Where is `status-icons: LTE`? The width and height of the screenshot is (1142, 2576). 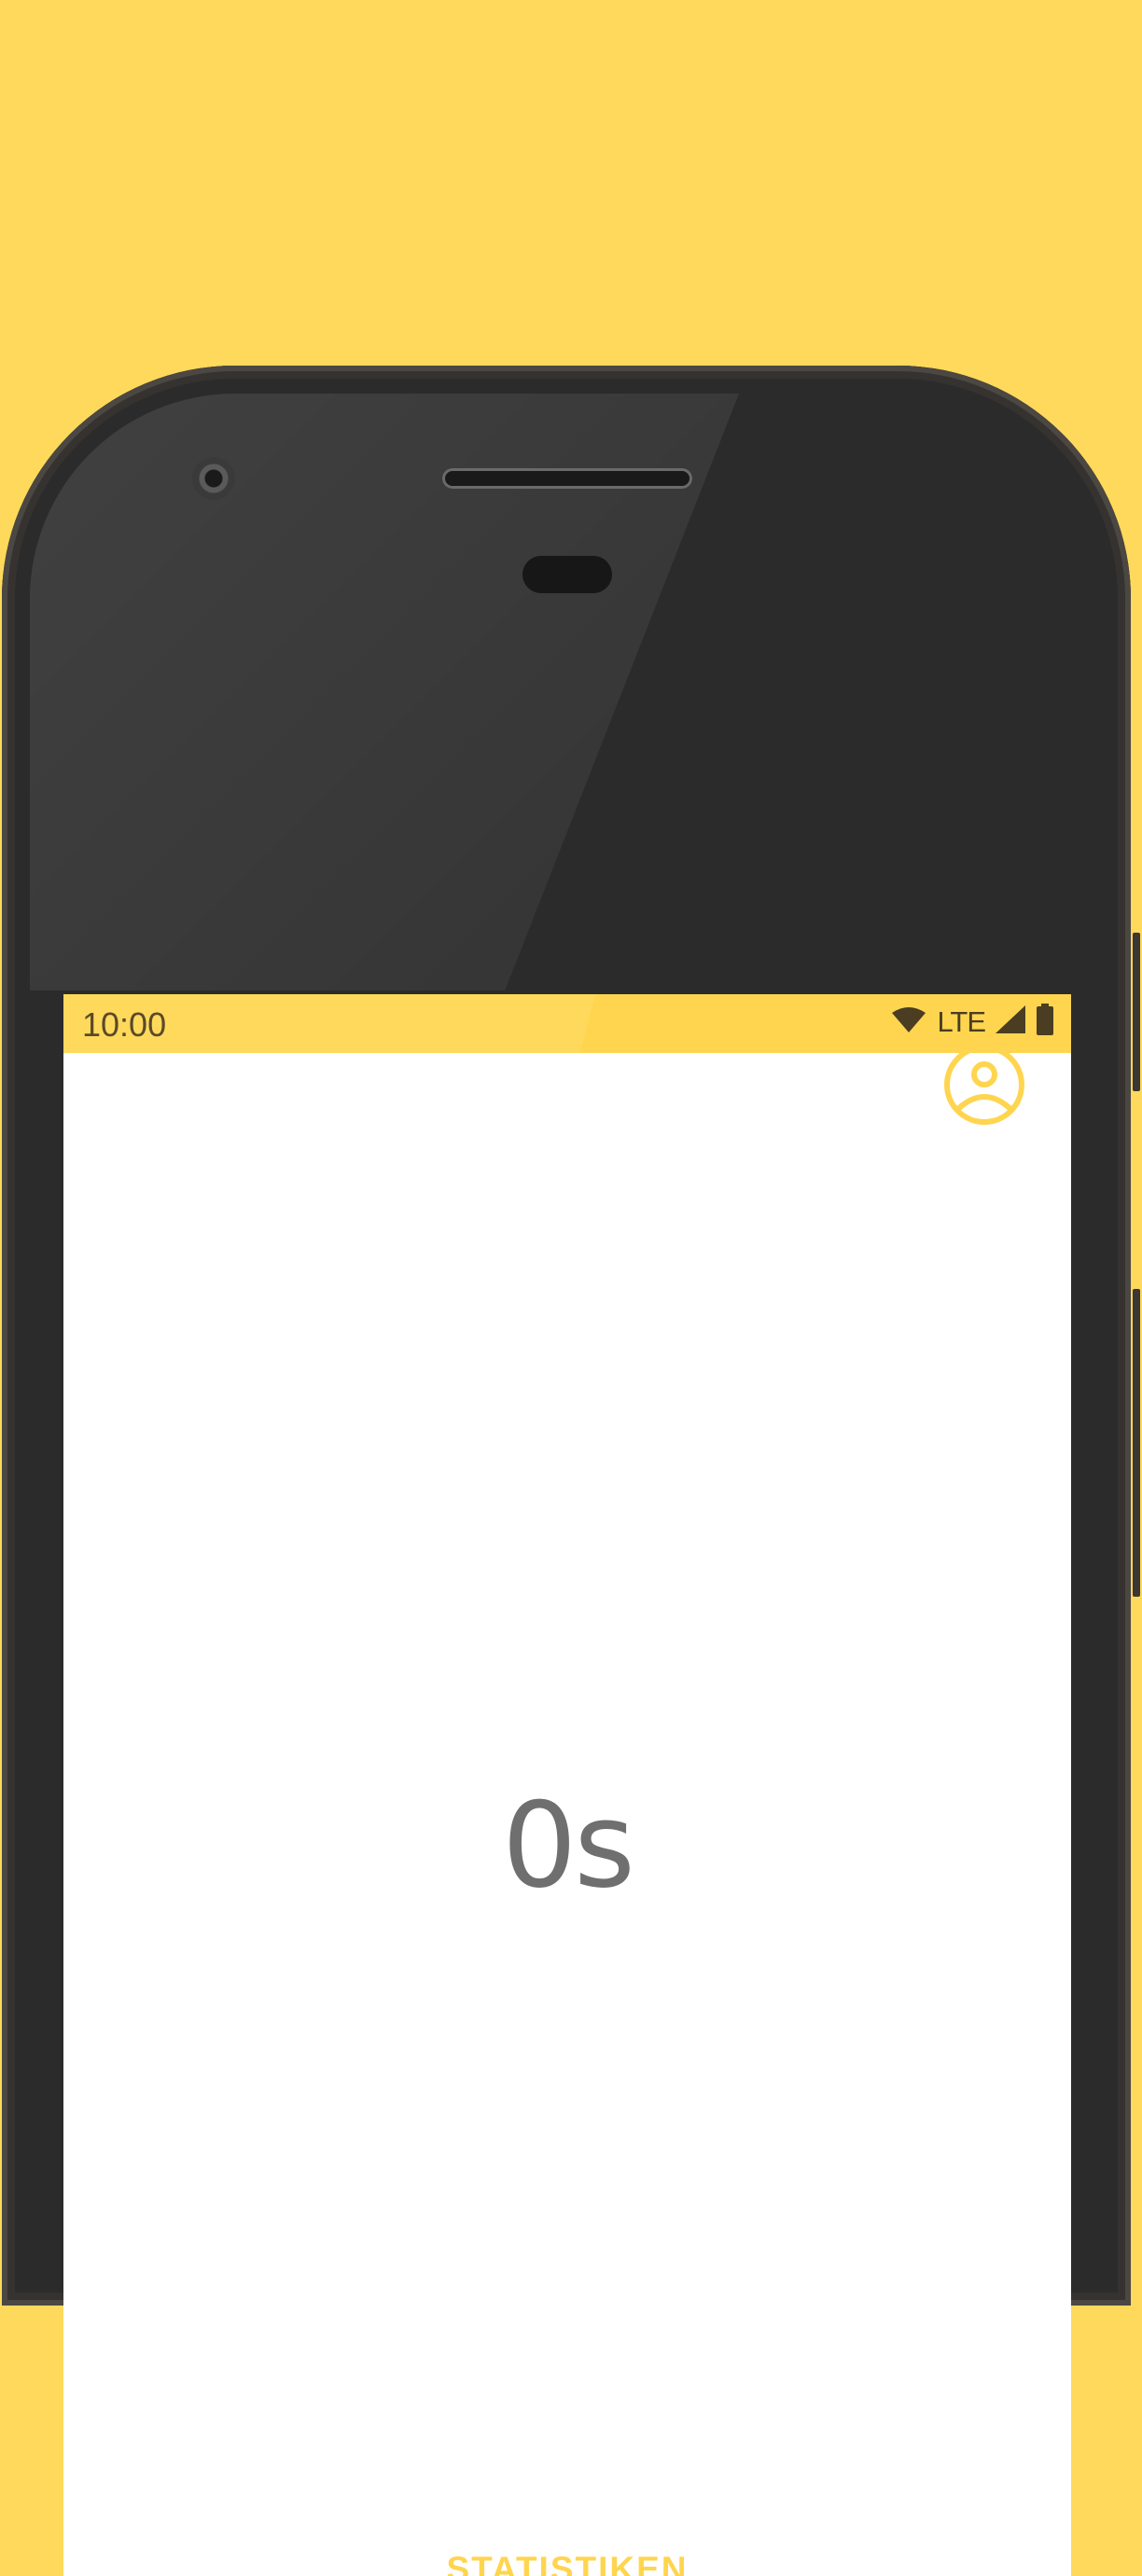 status-icons: LTE is located at coordinates (972, 1022).